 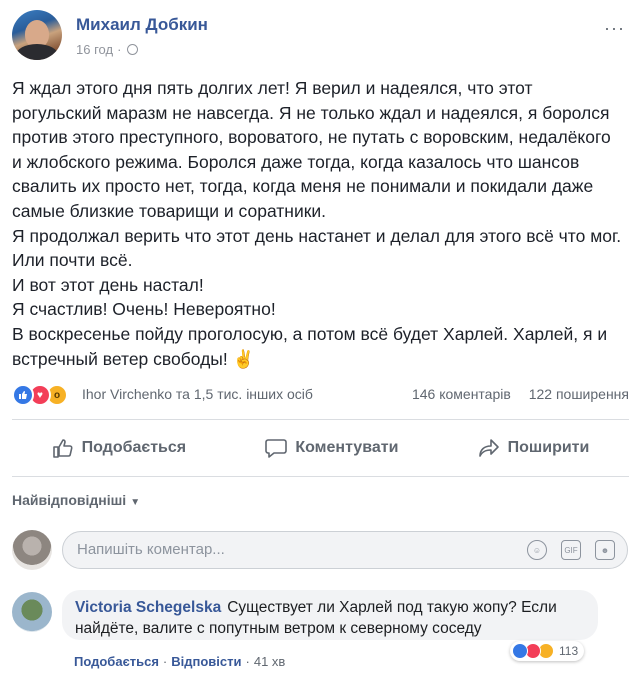 What do you see at coordinates (206, 661) in the screenshot?
I see `comment-reply-link: Відповісти` at bounding box center [206, 661].